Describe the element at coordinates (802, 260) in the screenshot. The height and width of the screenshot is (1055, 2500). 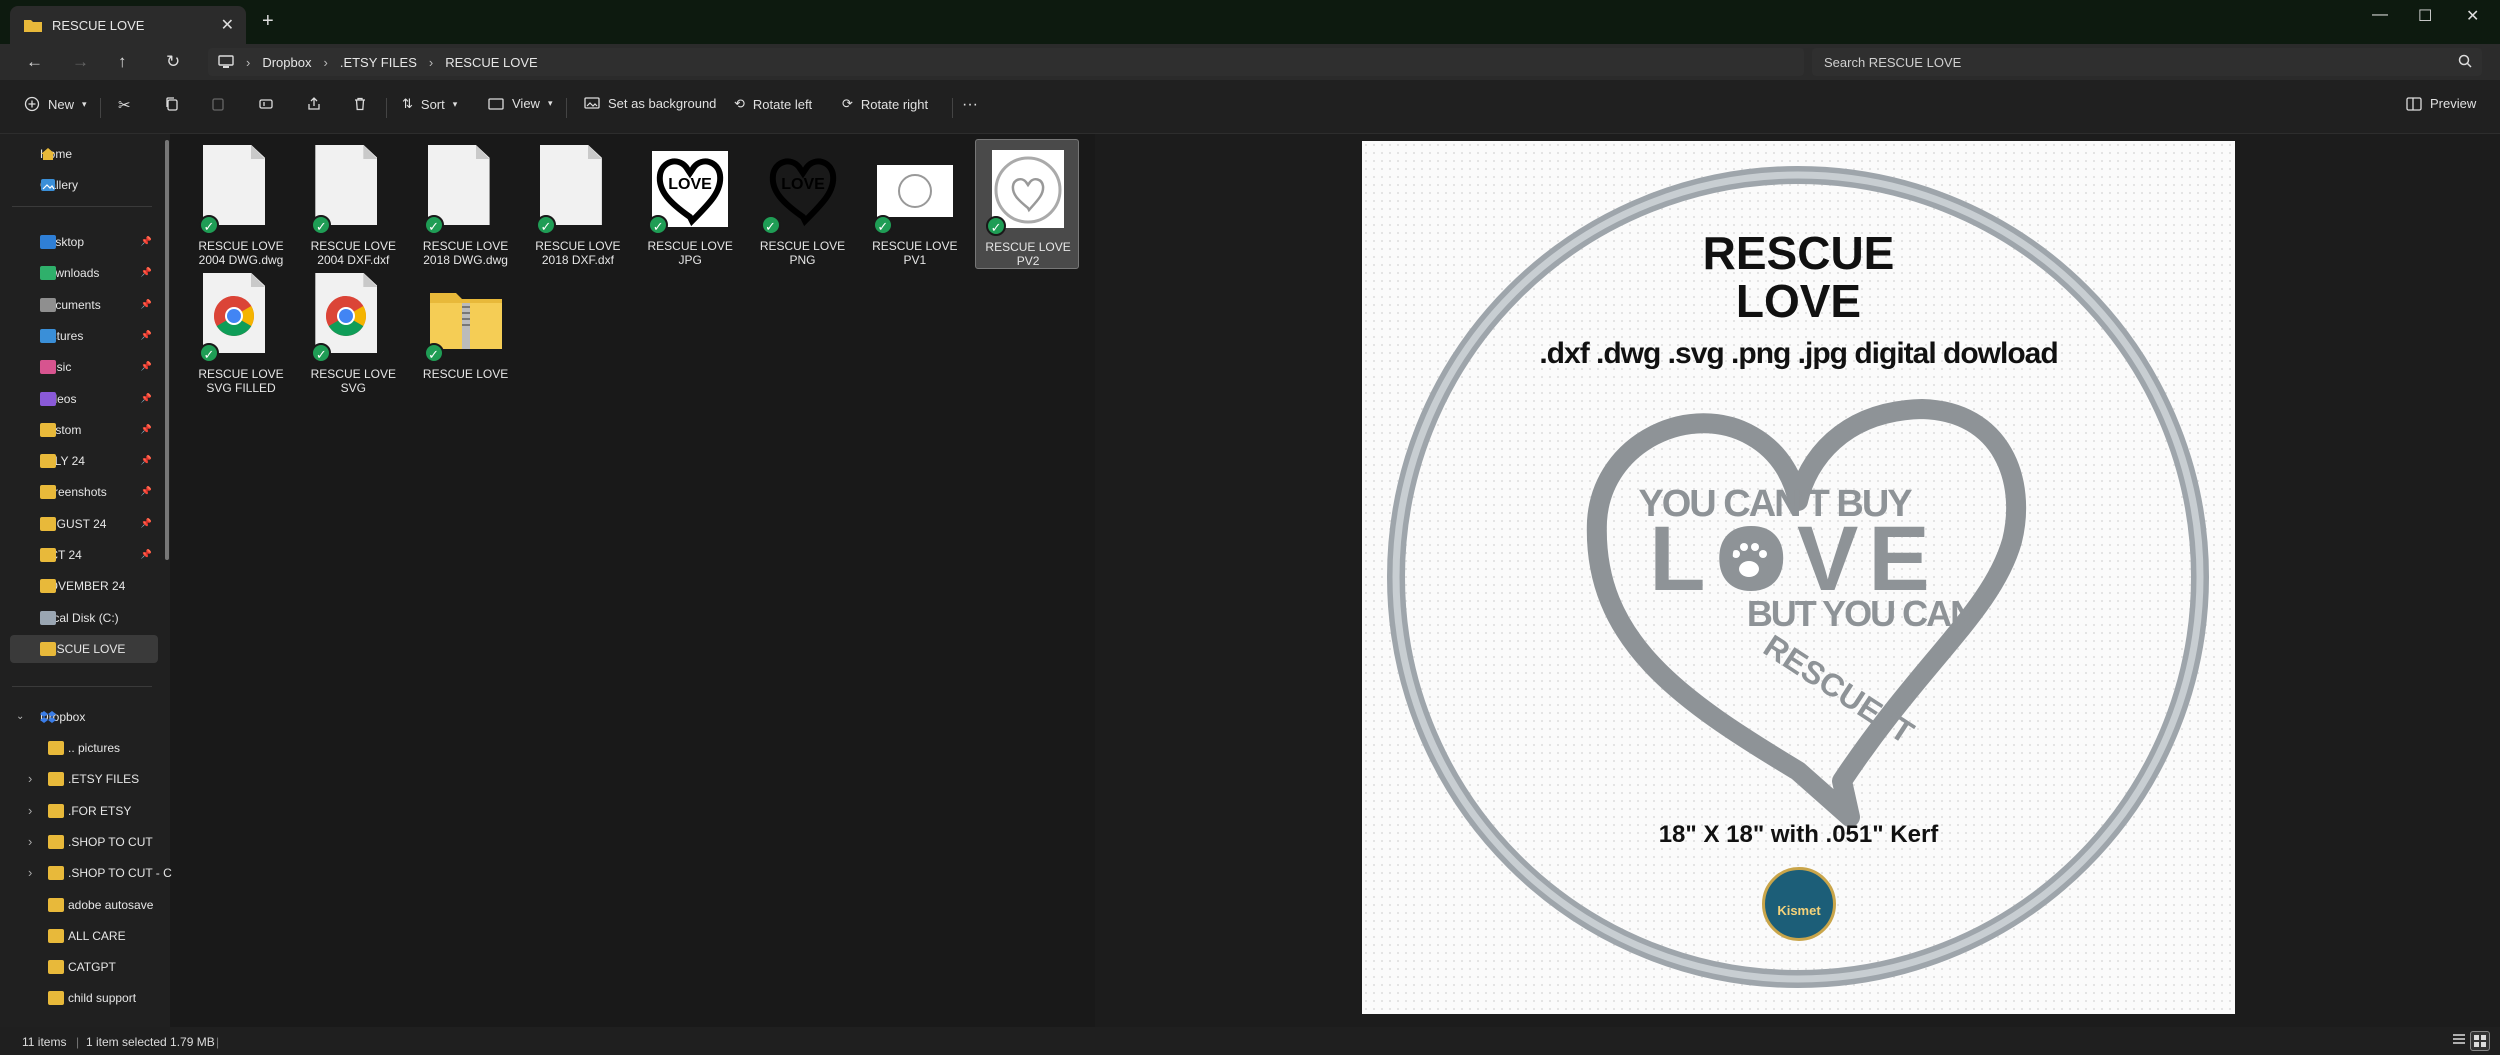
I see `file-name-line2: PNG` at that location.